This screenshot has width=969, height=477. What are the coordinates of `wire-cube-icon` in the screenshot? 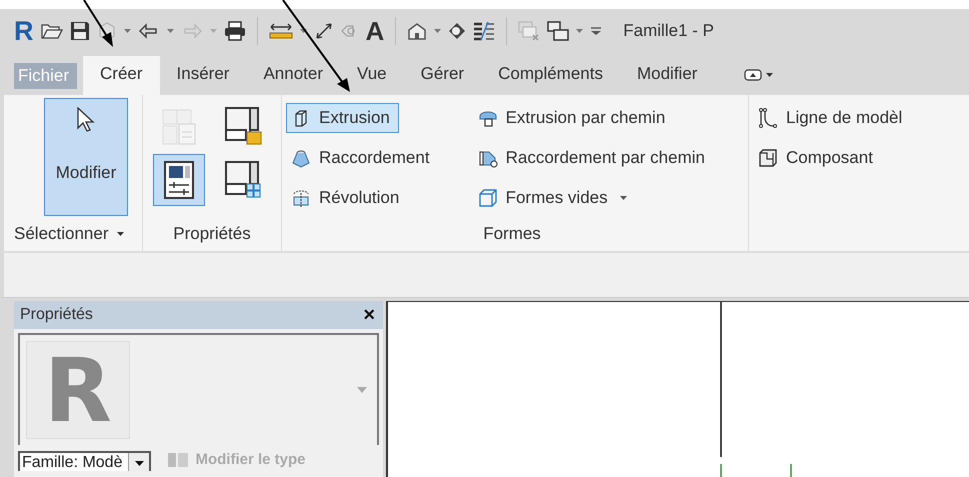 It's located at (488, 198).